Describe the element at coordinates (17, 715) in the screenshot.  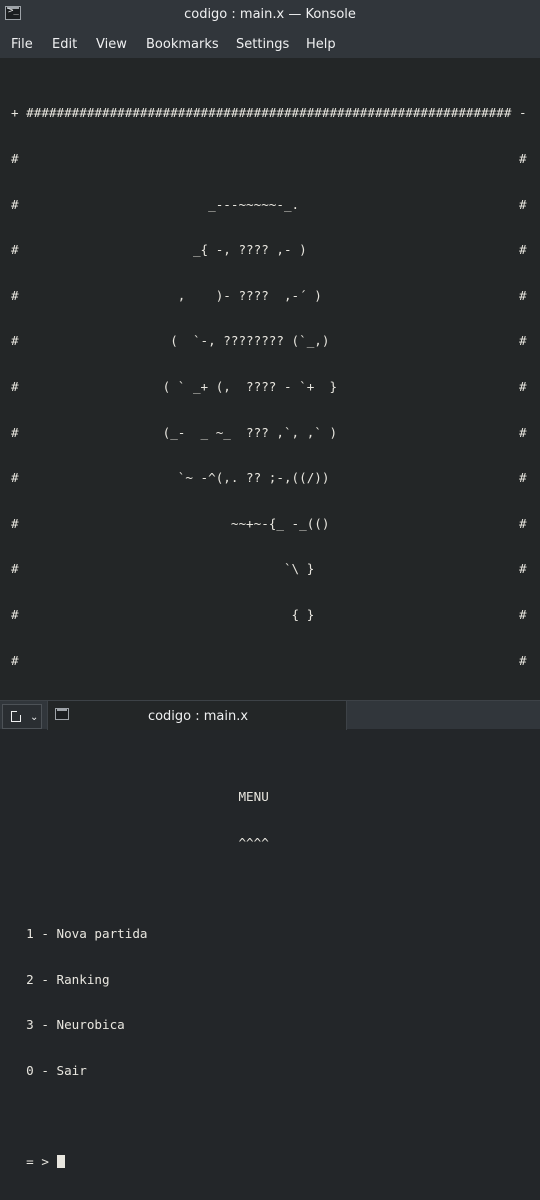
I see `new-tab-icon` at that location.